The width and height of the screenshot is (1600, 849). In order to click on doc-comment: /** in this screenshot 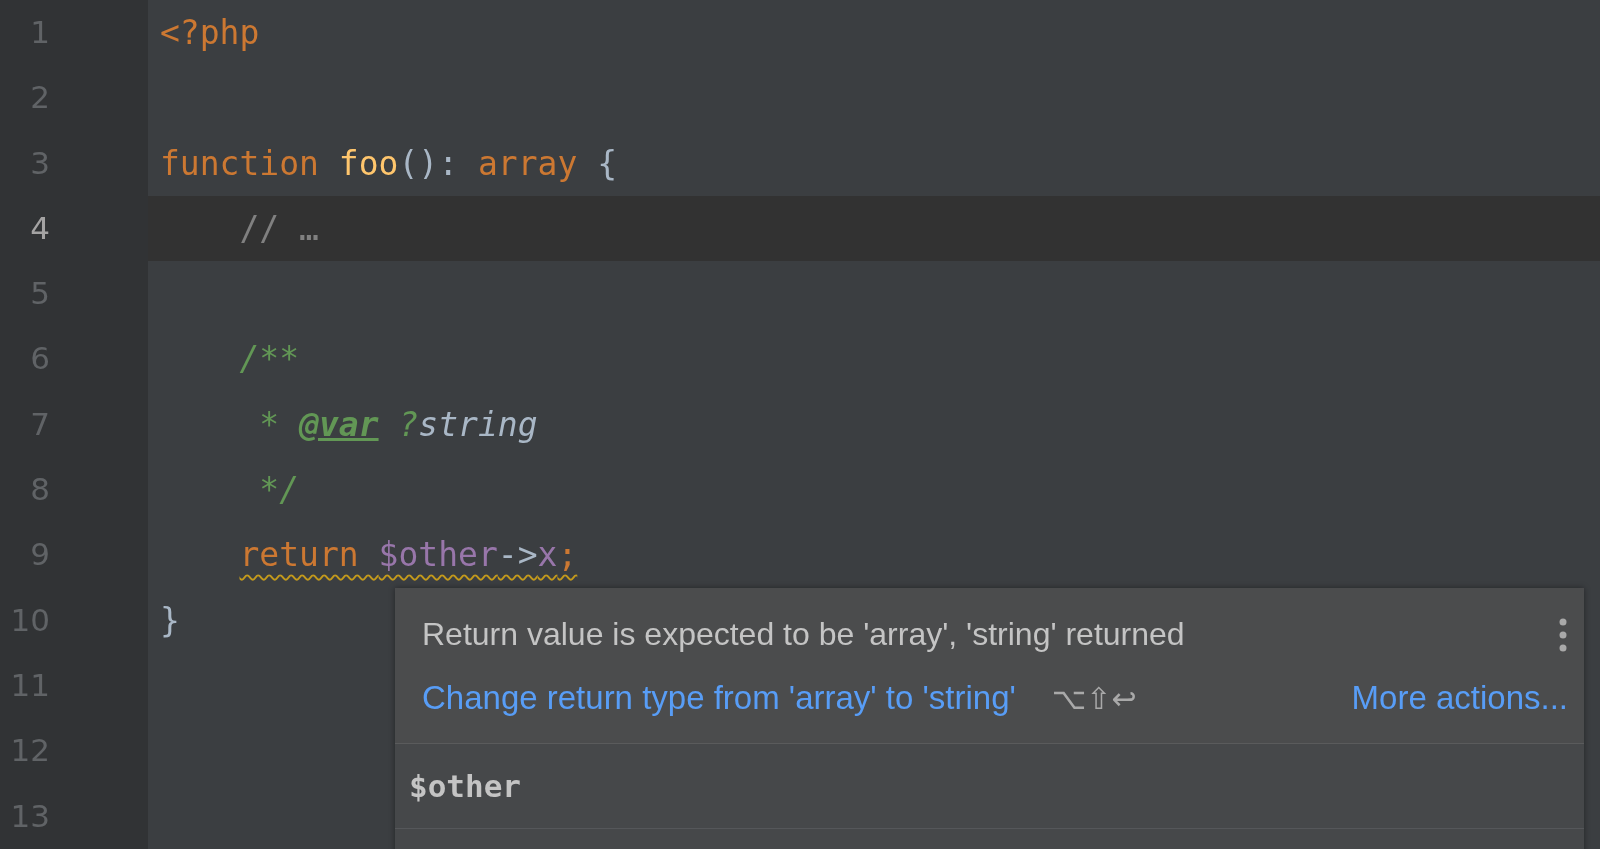, I will do `click(269, 359)`.